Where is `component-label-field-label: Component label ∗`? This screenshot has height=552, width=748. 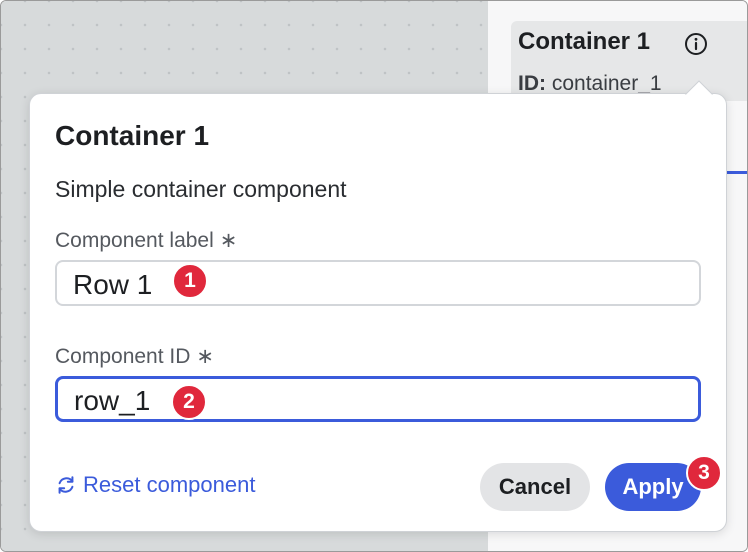
component-label-field-label: Component label ∗ is located at coordinates (146, 240).